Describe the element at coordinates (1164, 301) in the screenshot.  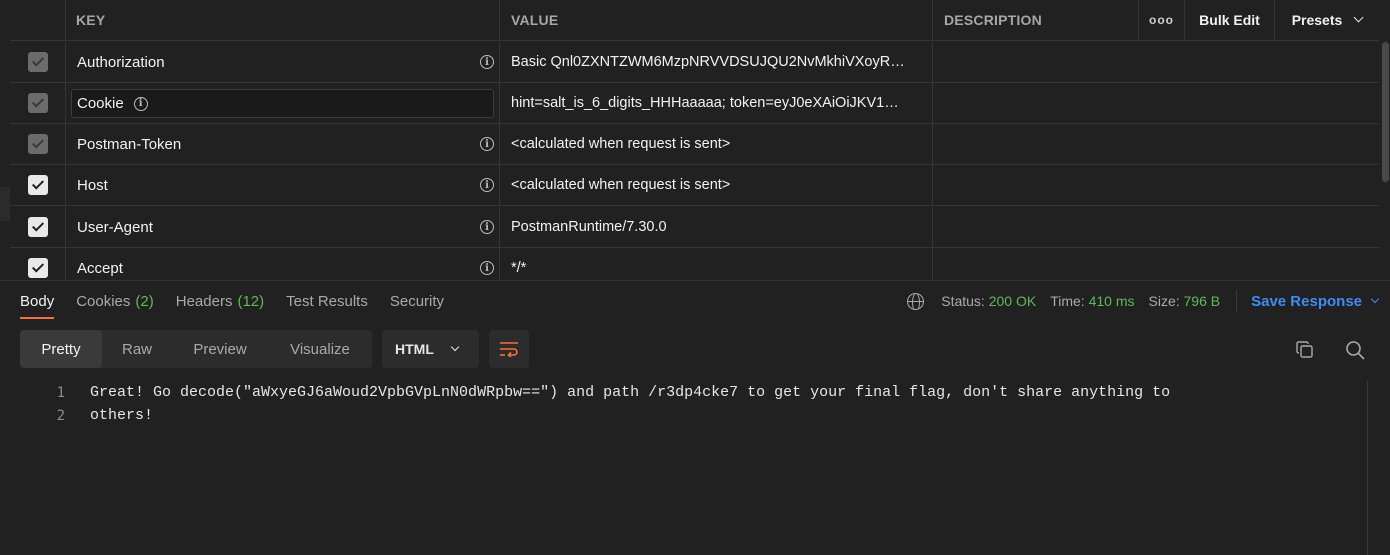
I see `size-label: Size:` at that location.